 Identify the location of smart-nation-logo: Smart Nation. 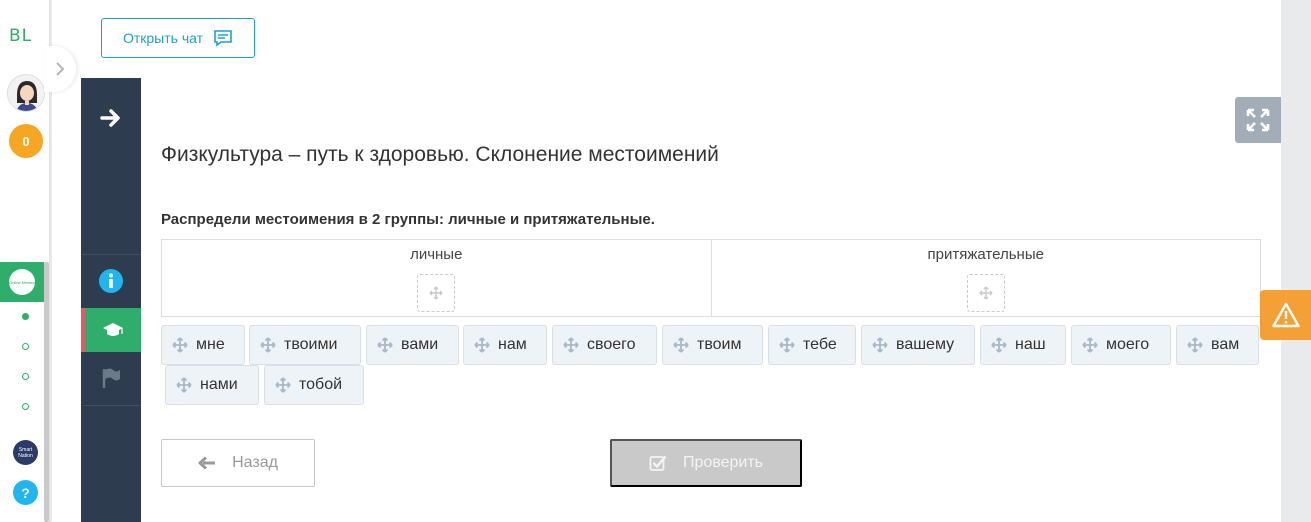
(25, 452).